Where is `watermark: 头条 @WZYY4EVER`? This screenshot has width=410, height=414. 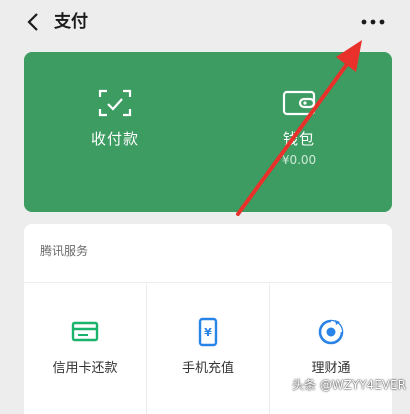
watermark: 头条 @WZYY4EVER is located at coordinates (349, 385).